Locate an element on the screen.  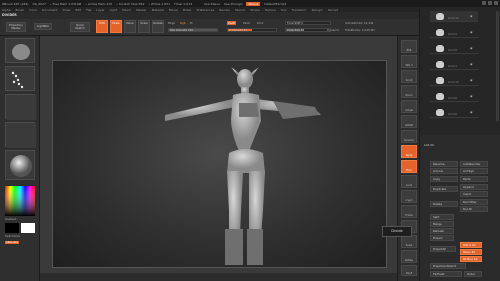
edit-button: Edit is located at coordinates (102, 26).